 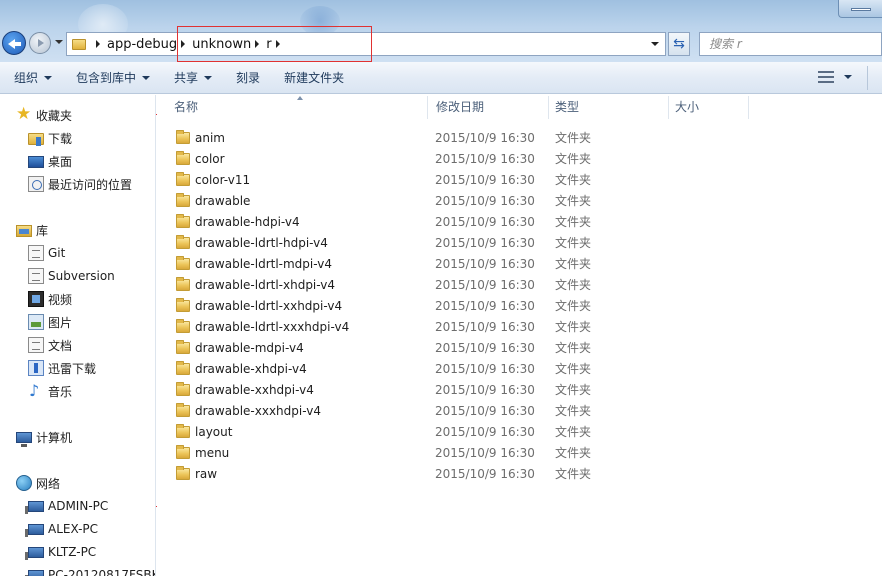 I want to click on forward-button, so click(x=40, y=43).